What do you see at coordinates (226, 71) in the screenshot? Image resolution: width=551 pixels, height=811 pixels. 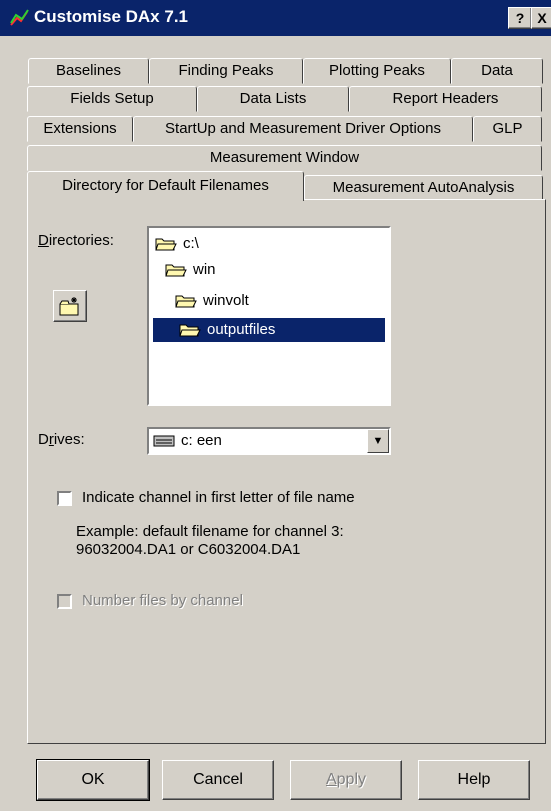 I see `tab-finding-peaks: Finding Peaks` at bounding box center [226, 71].